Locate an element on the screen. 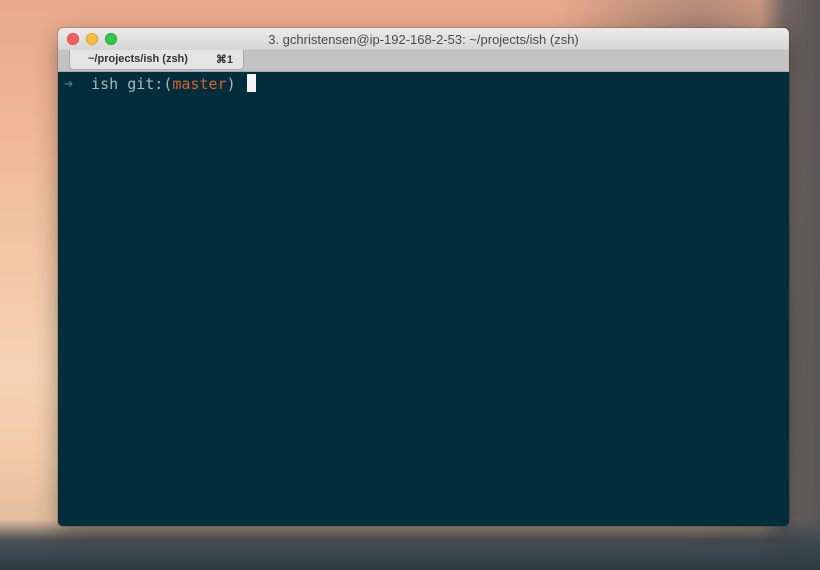  prompt-line: ➜ ish git:(master) is located at coordinates (160, 84).